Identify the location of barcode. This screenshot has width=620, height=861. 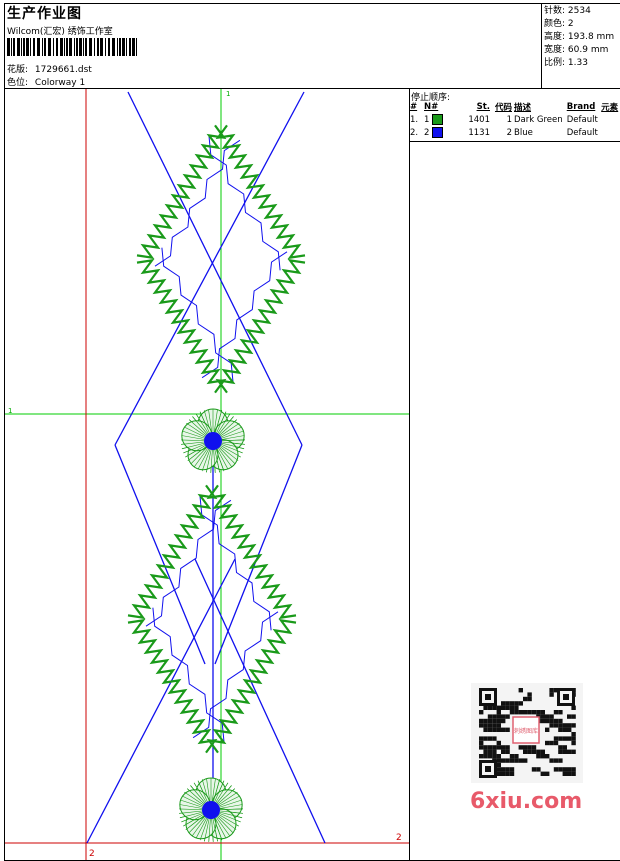
(72, 47).